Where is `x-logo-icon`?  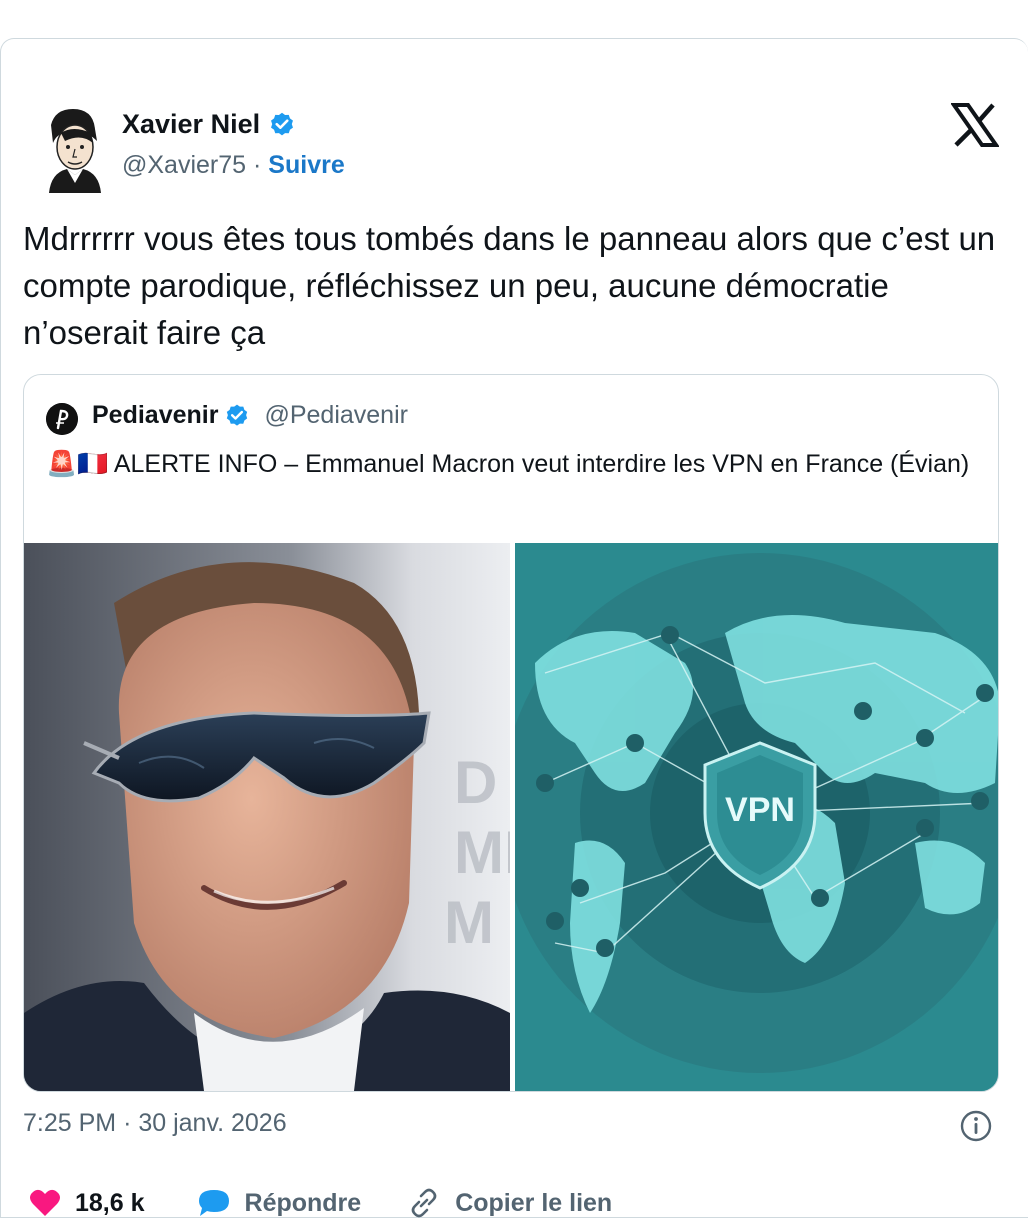
x-logo-icon is located at coordinates (975, 125).